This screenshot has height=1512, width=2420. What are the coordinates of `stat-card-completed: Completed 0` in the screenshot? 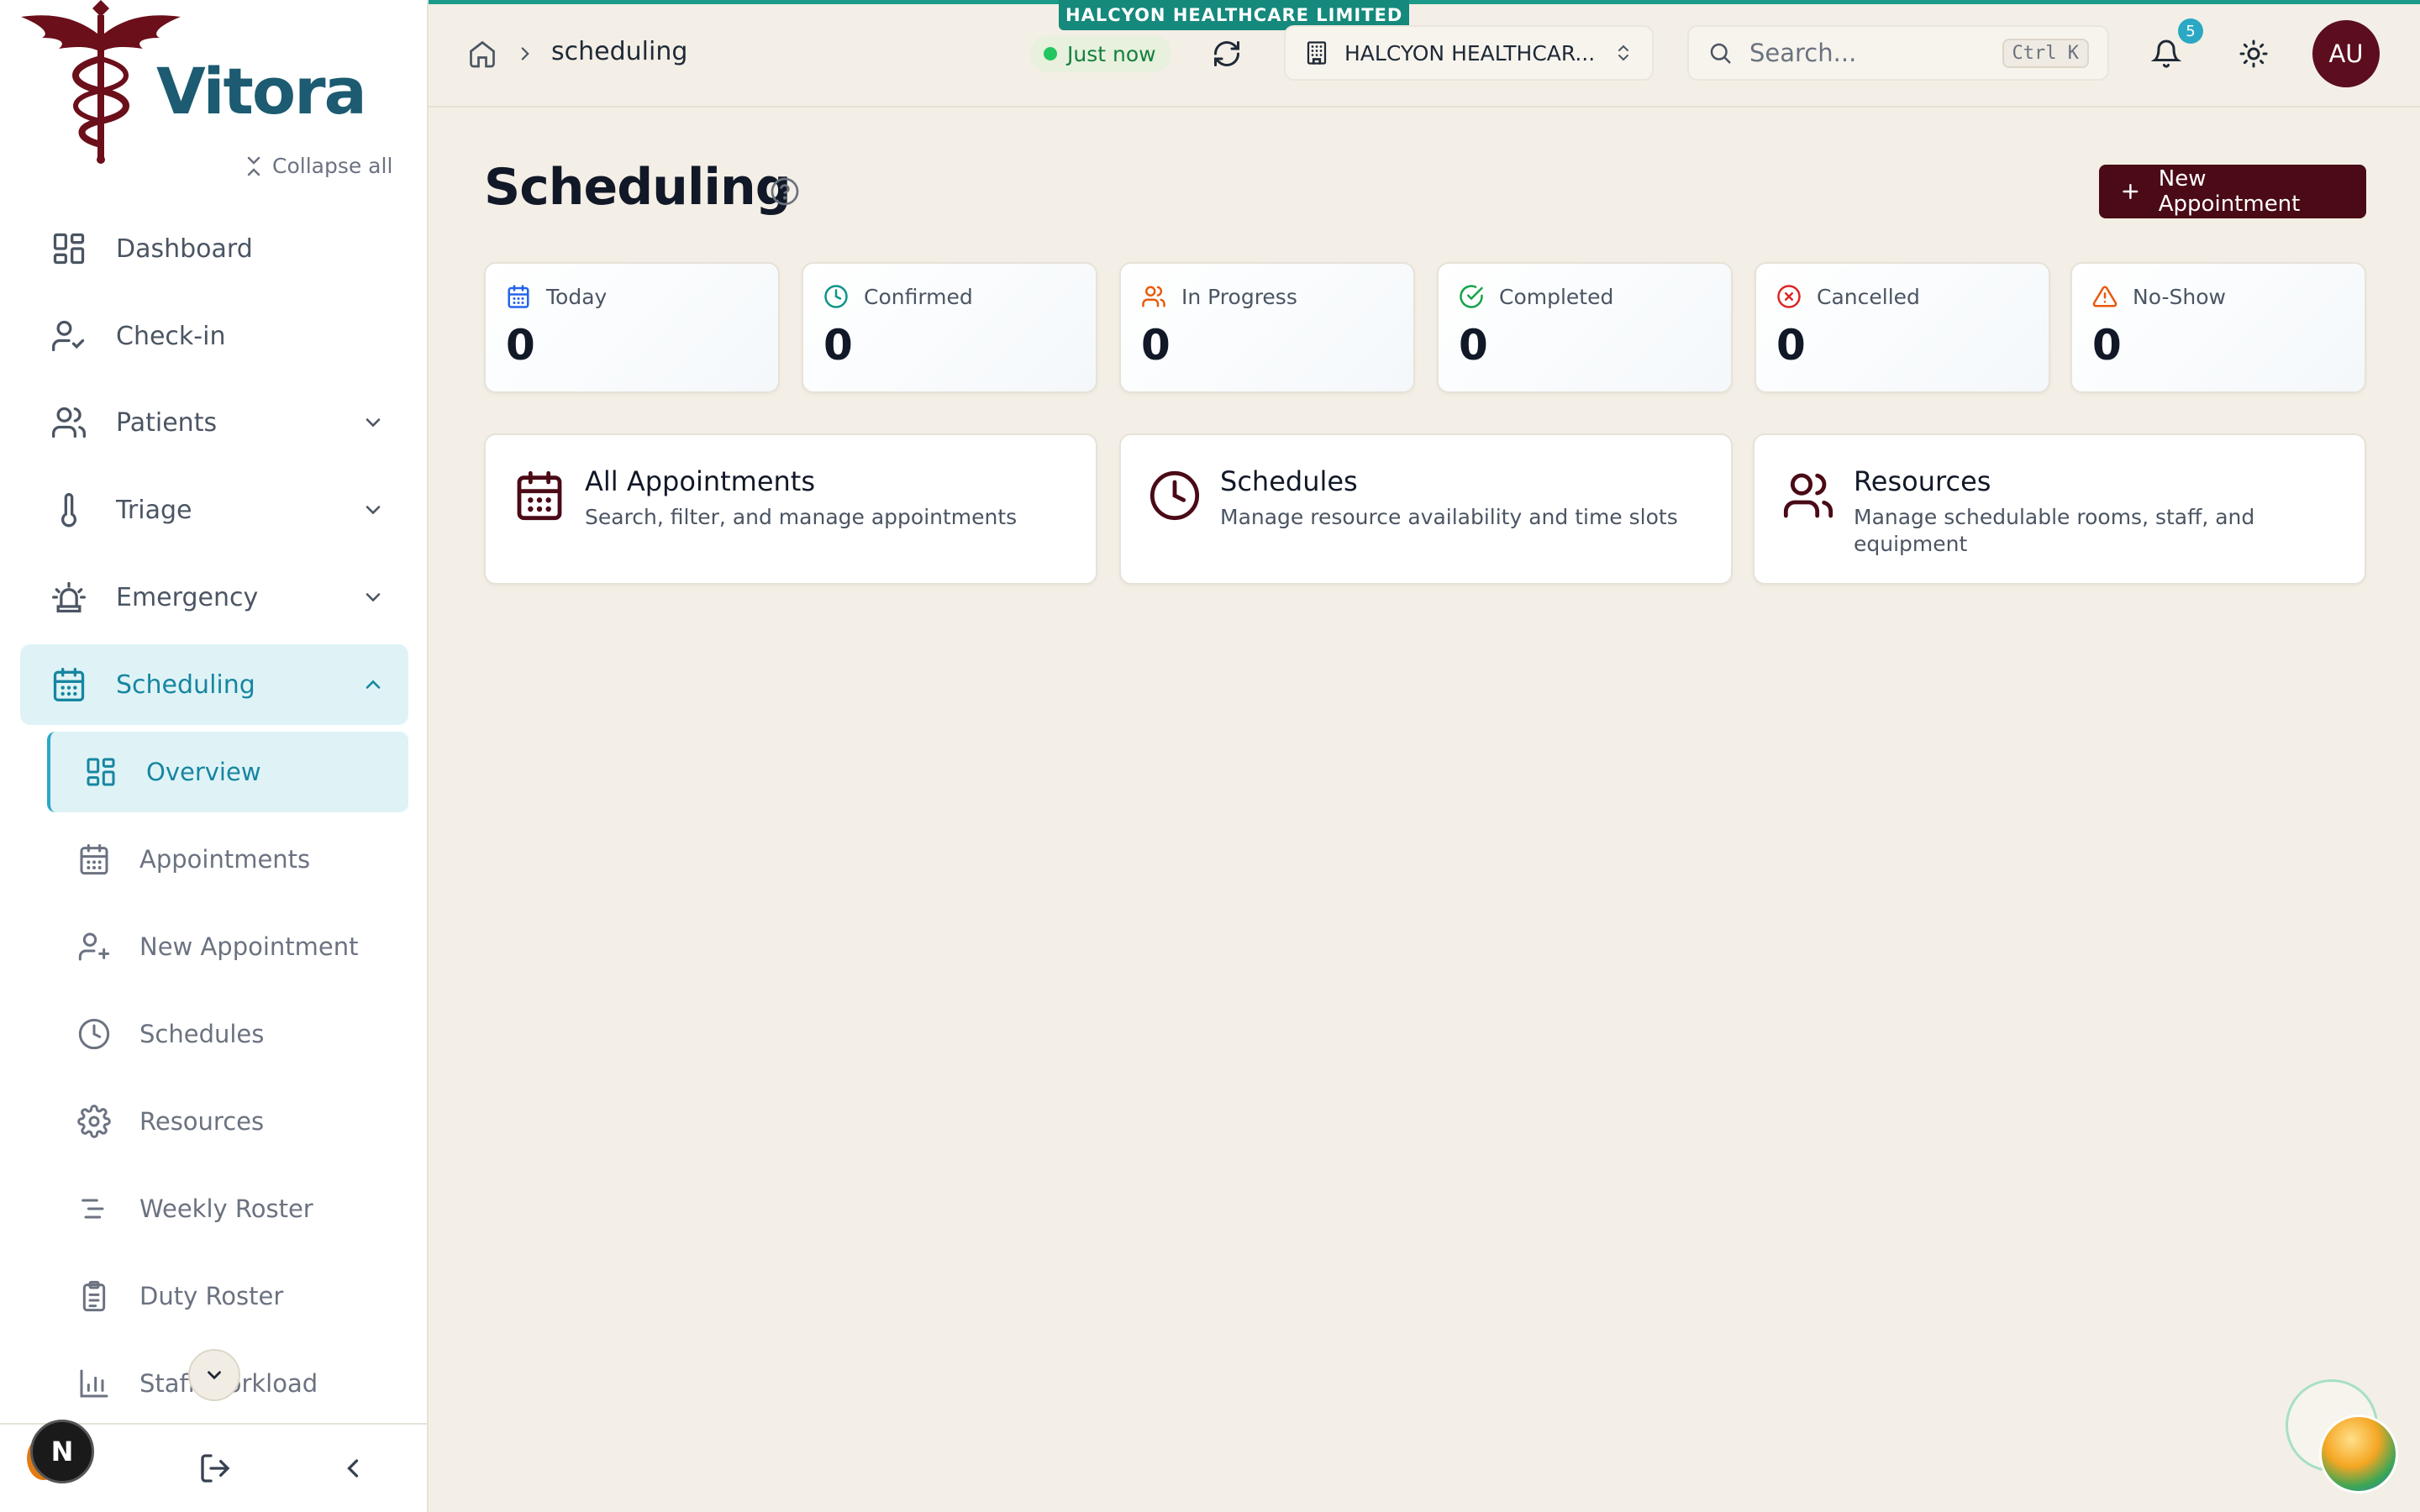 It's located at (1585, 327).